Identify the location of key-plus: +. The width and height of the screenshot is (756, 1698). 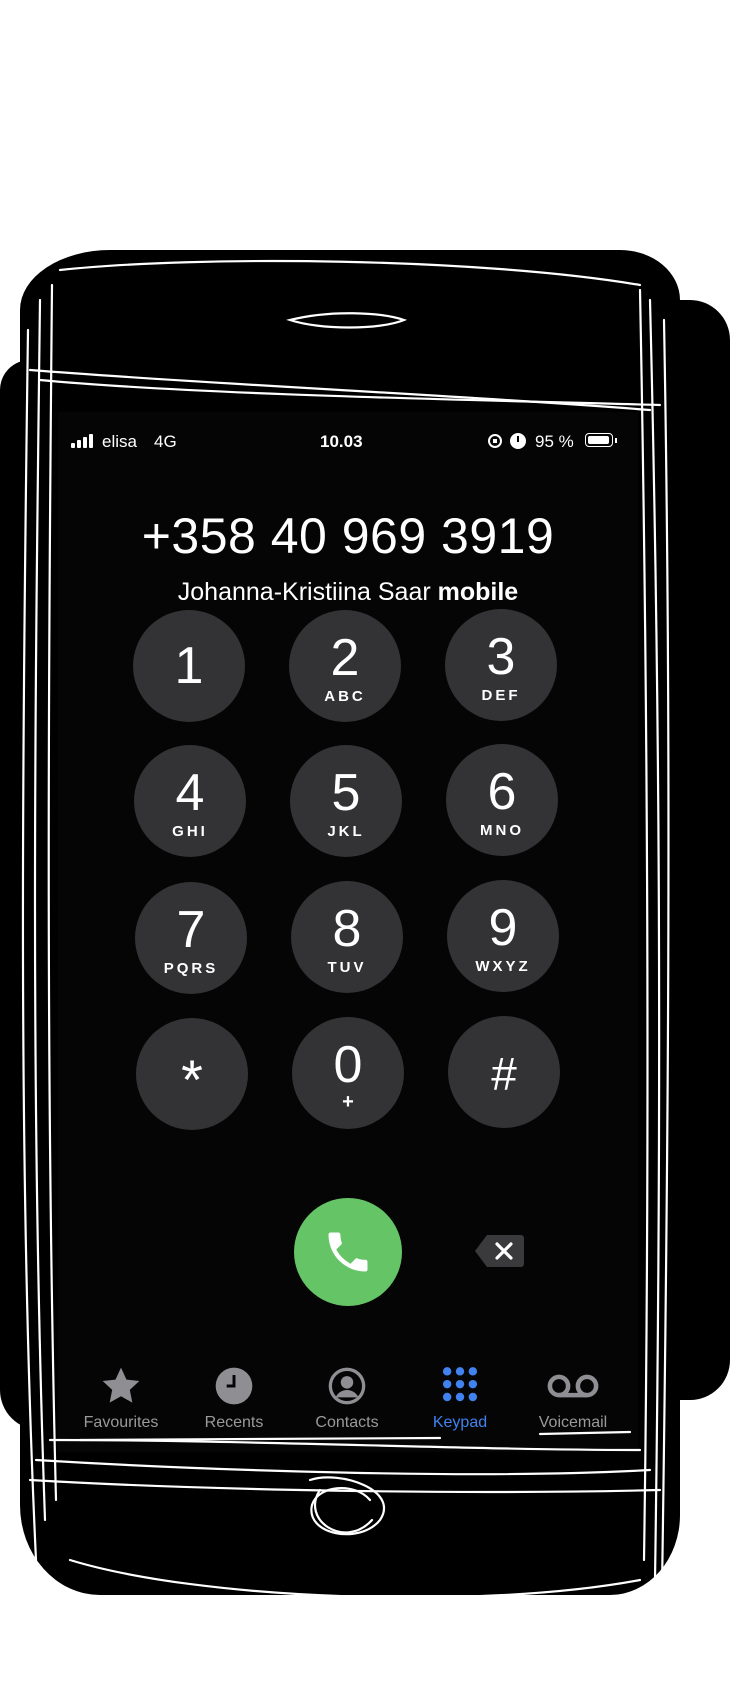
(348, 1102).